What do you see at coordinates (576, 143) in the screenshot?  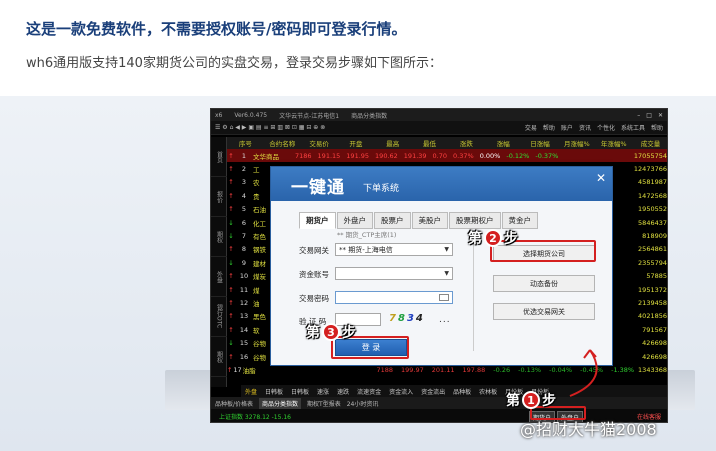 I see `column-header: 月涨幅%` at bounding box center [576, 143].